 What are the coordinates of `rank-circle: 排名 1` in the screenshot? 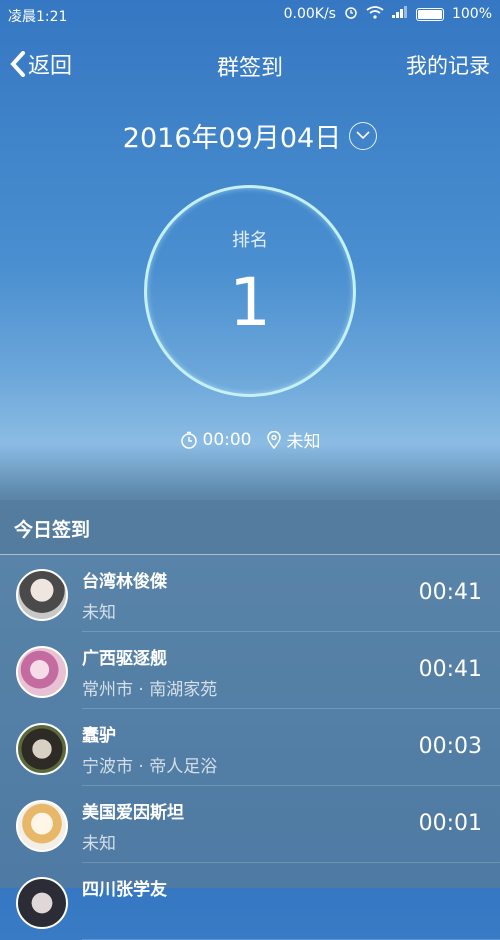 It's located at (250, 291).